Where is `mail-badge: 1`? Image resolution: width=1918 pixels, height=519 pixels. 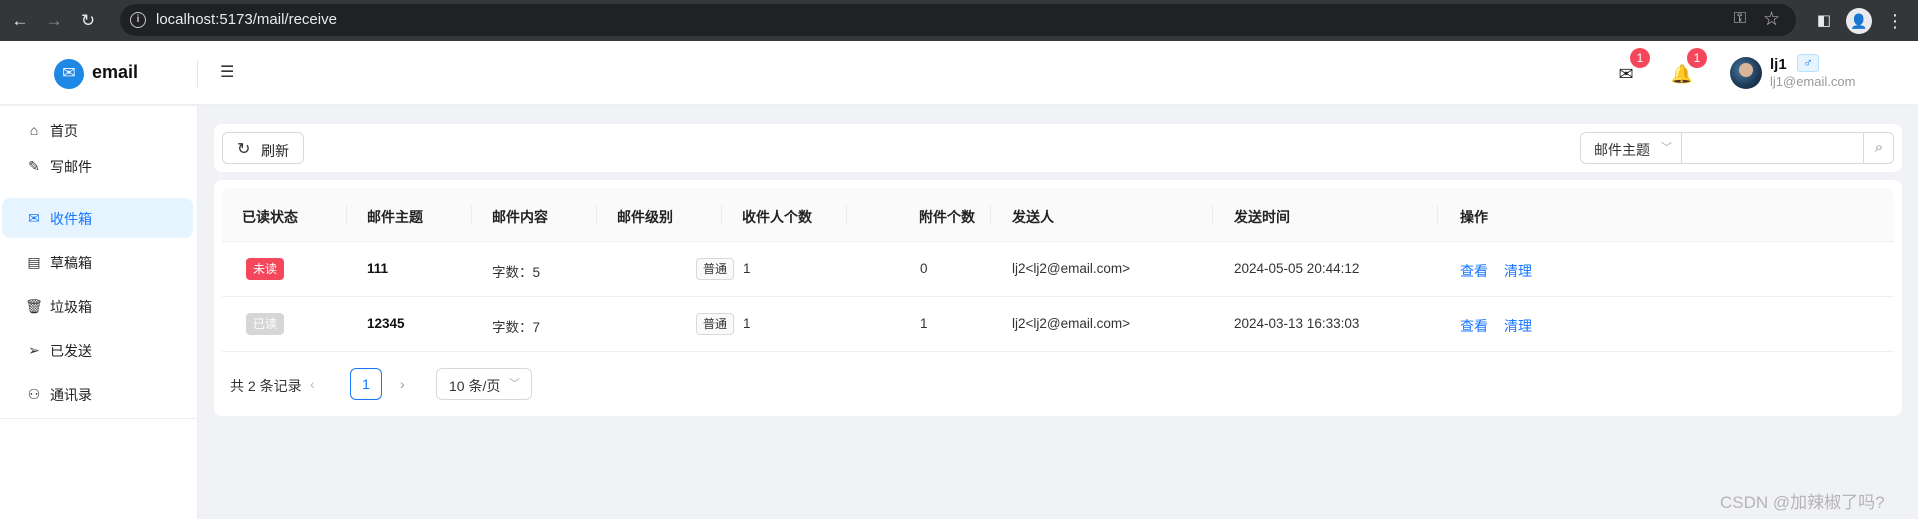 mail-badge: 1 is located at coordinates (1640, 58).